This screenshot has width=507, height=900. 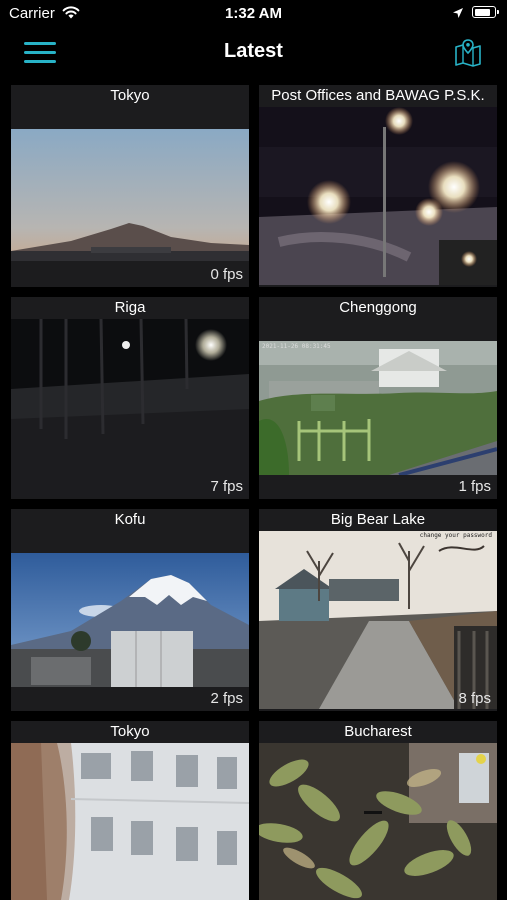 What do you see at coordinates (296, 346) in the screenshot?
I see `camera-timestamp-overlay: 2021-11-26 08:31:45` at bounding box center [296, 346].